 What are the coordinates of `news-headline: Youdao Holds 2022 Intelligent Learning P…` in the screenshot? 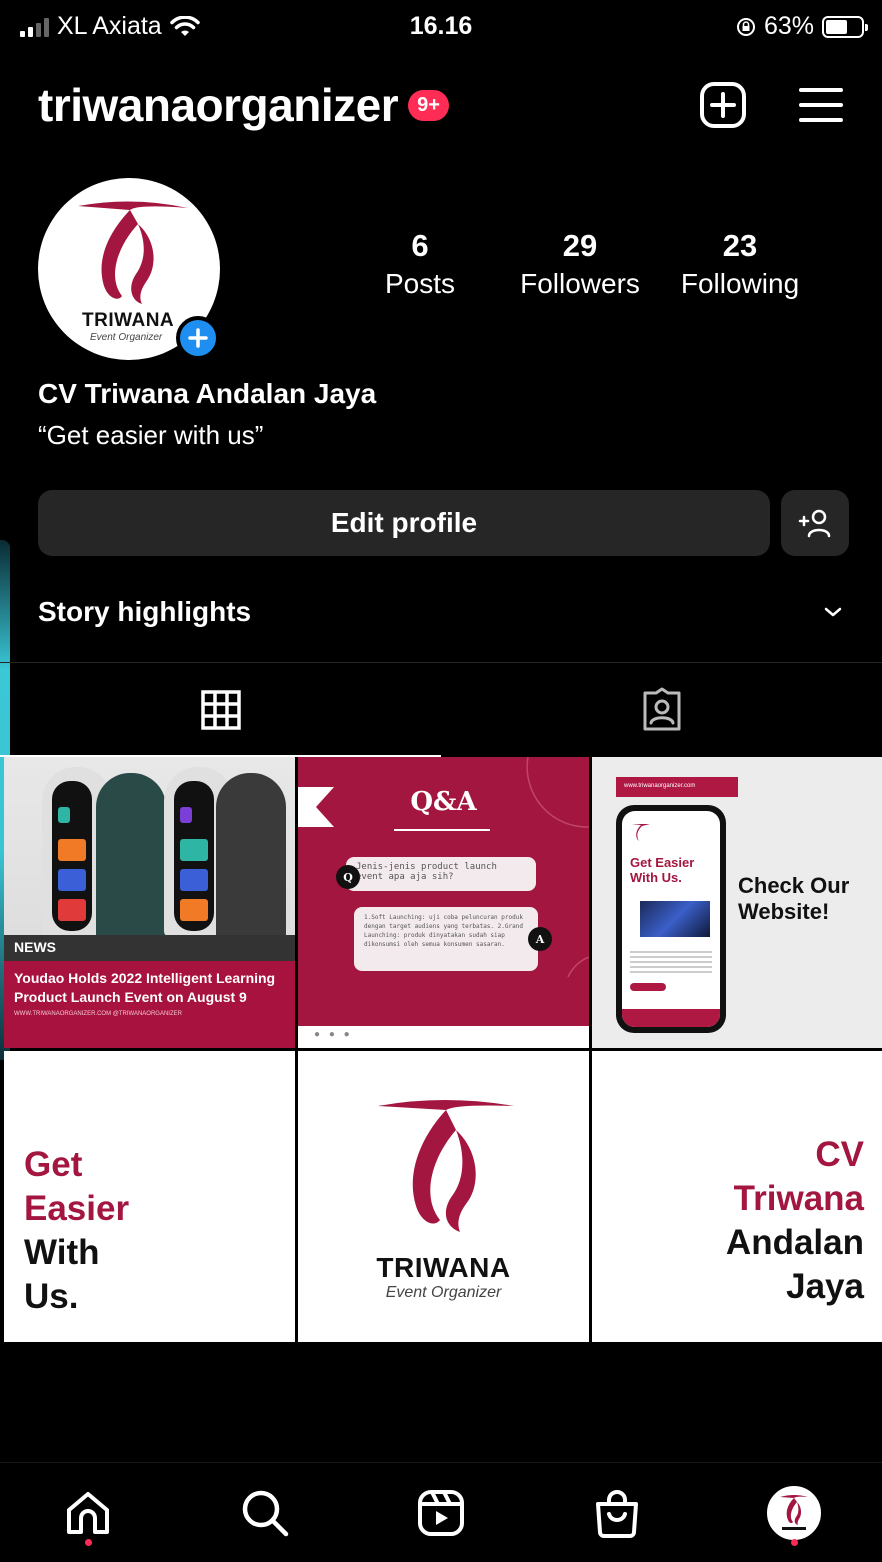 It's located at (145, 987).